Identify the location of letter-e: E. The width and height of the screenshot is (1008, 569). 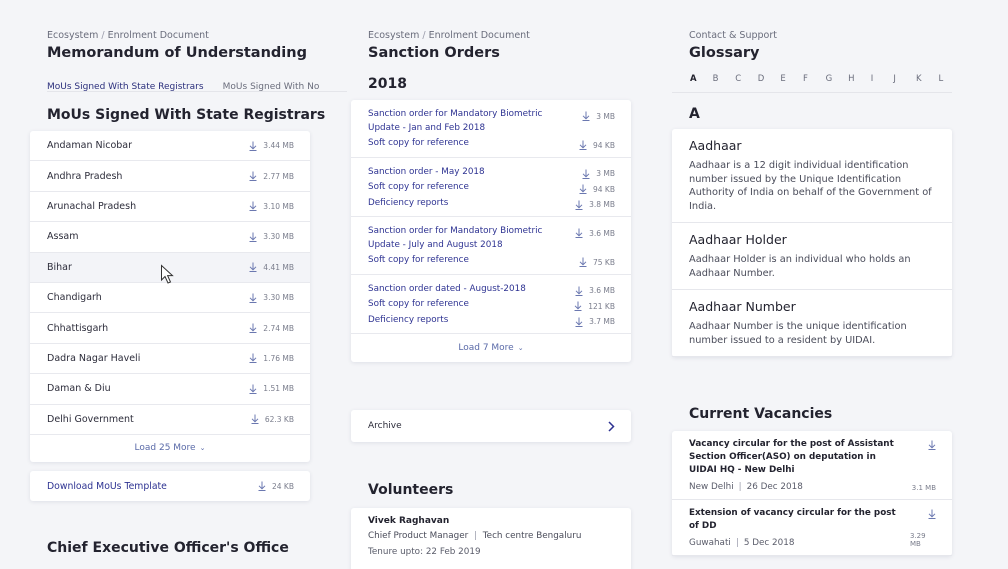
(791, 79).